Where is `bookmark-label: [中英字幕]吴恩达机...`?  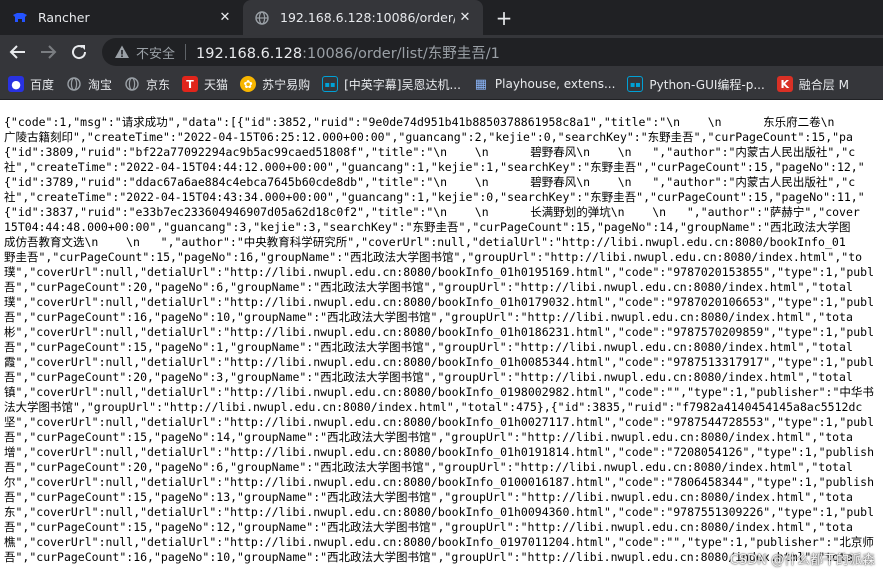
bookmark-label: [中英字幕]吴恩达机... is located at coordinates (402, 84).